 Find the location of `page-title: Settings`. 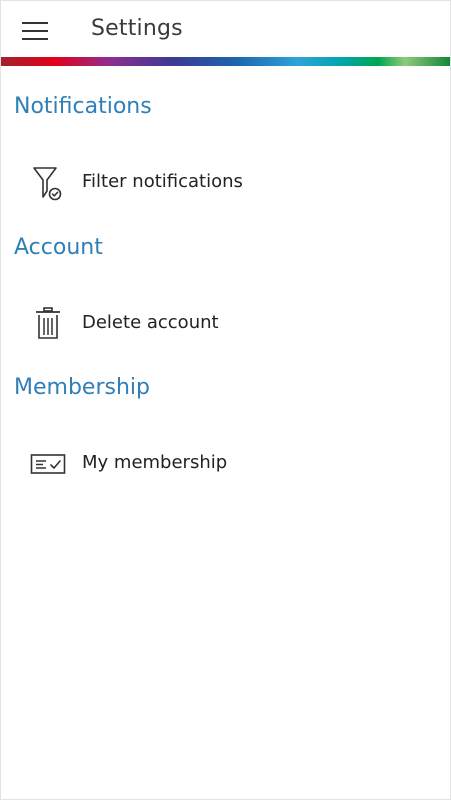

page-title: Settings is located at coordinates (137, 28).